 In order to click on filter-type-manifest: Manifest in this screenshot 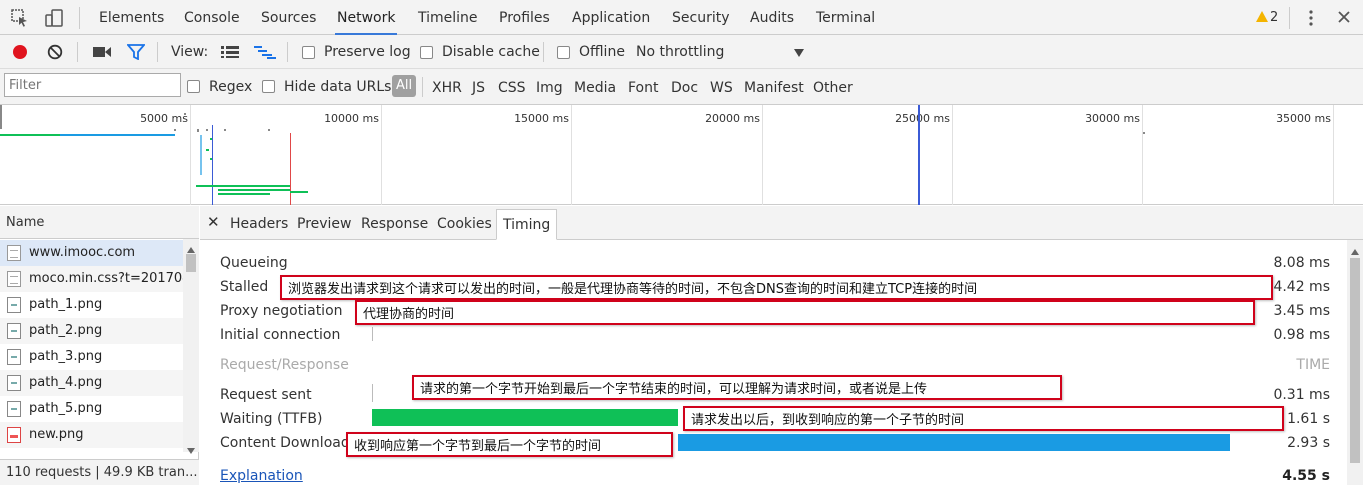, I will do `click(774, 88)`.